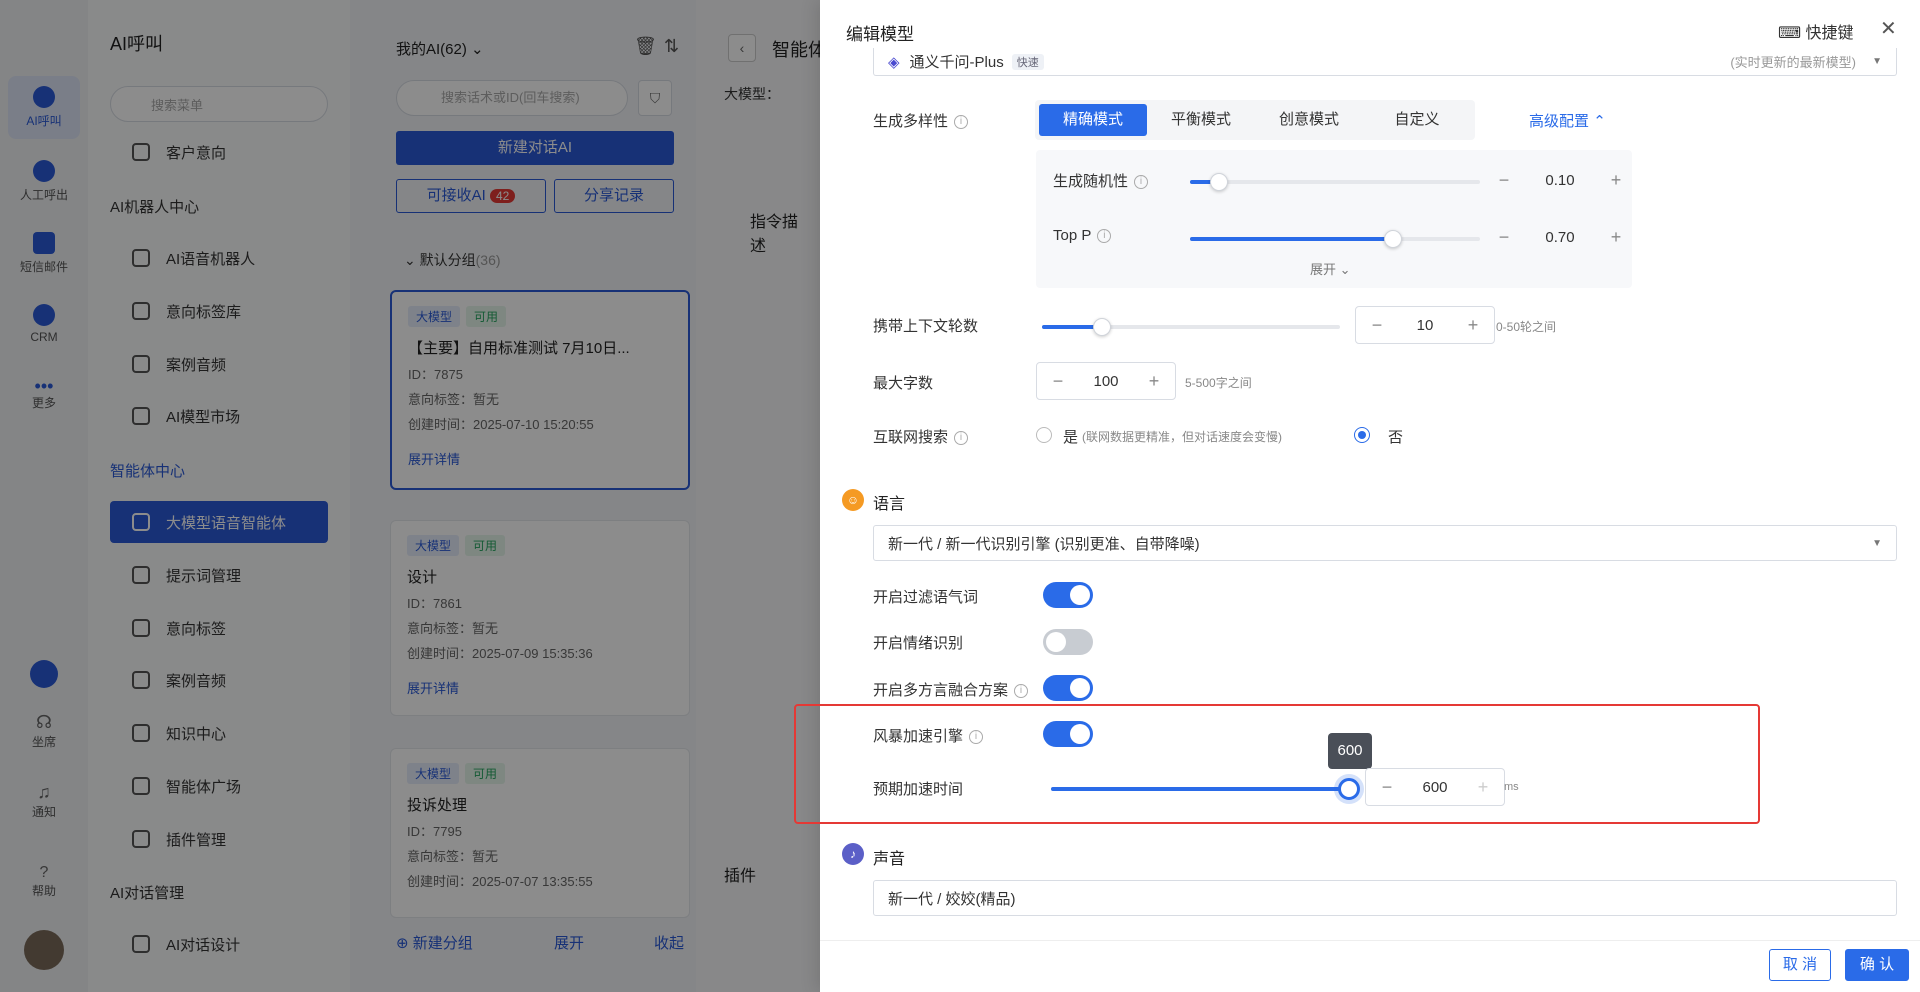 The image size is (1920, 992). What do you see at coordinates (1191, 327) in the screenshot?
I see `context-turns-slider` at bounding box center [1191, 327].